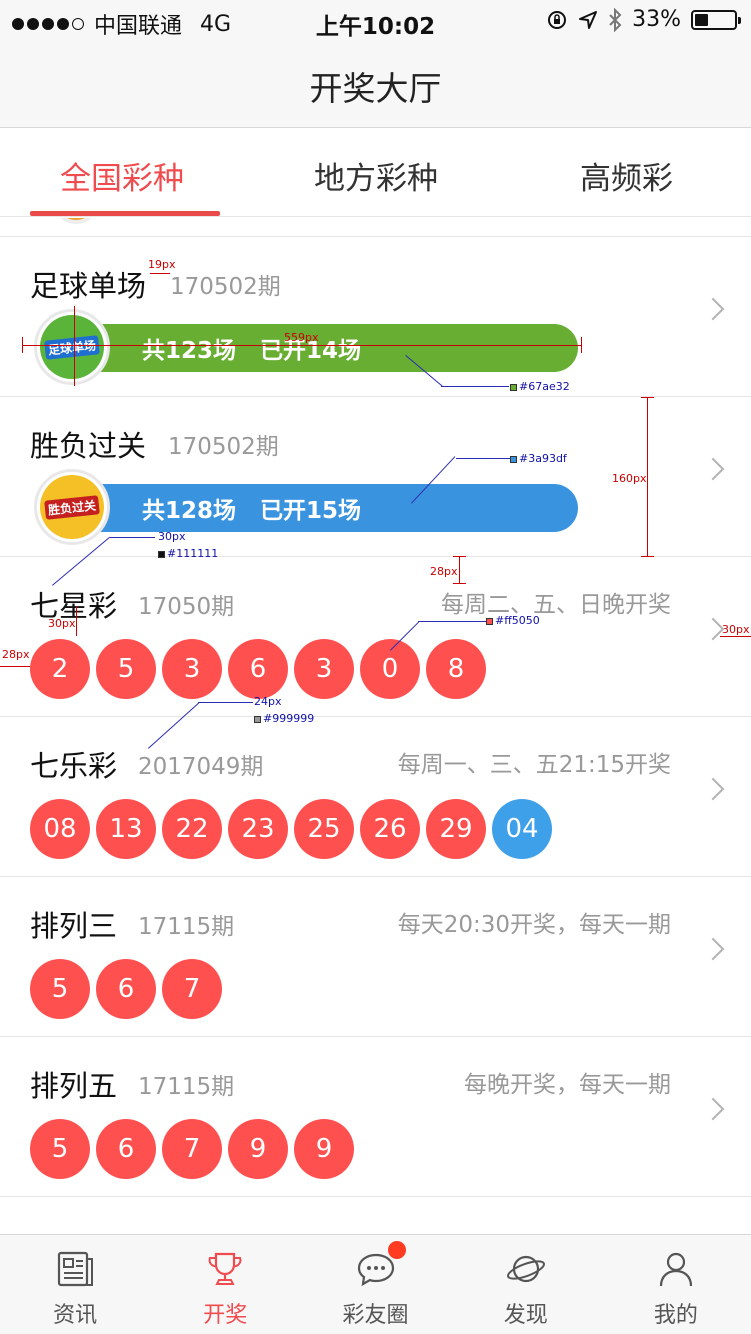 This screenshot has width=751, height=1334. I want to click on tabbar-label: 我的, so click(675, 1315).